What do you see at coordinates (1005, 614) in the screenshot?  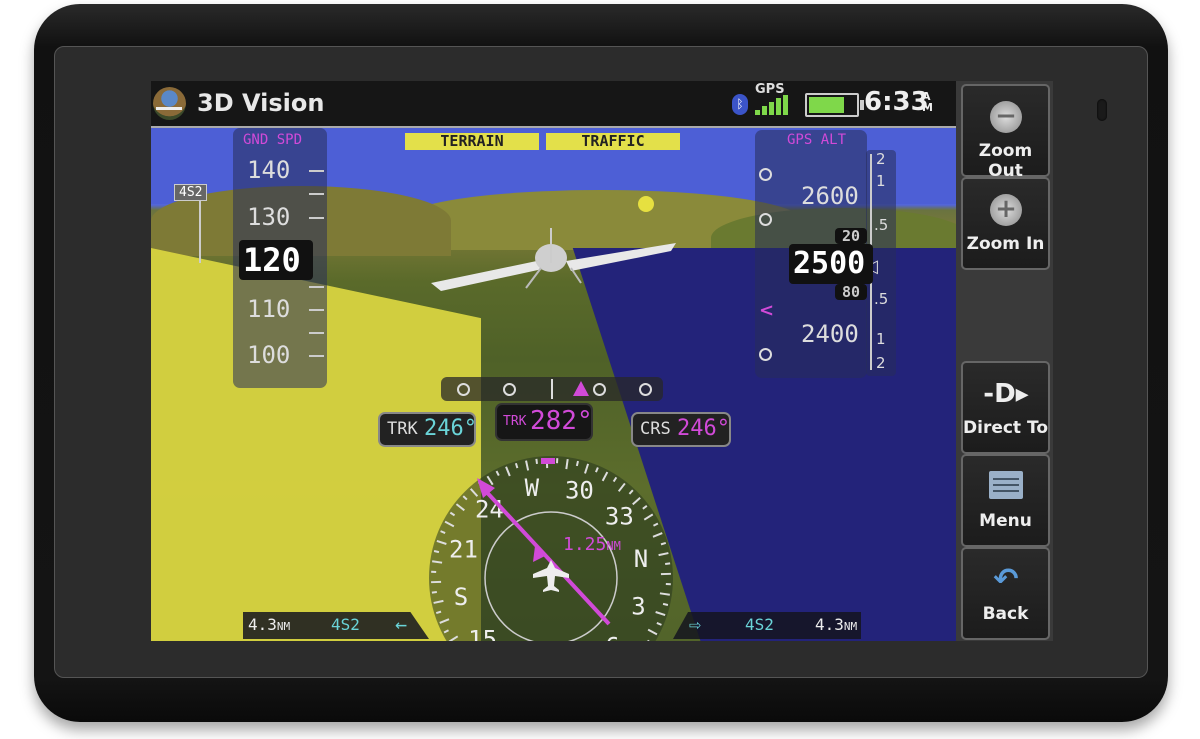 I see `back-label: Back` at bounding box center [1005, 614].